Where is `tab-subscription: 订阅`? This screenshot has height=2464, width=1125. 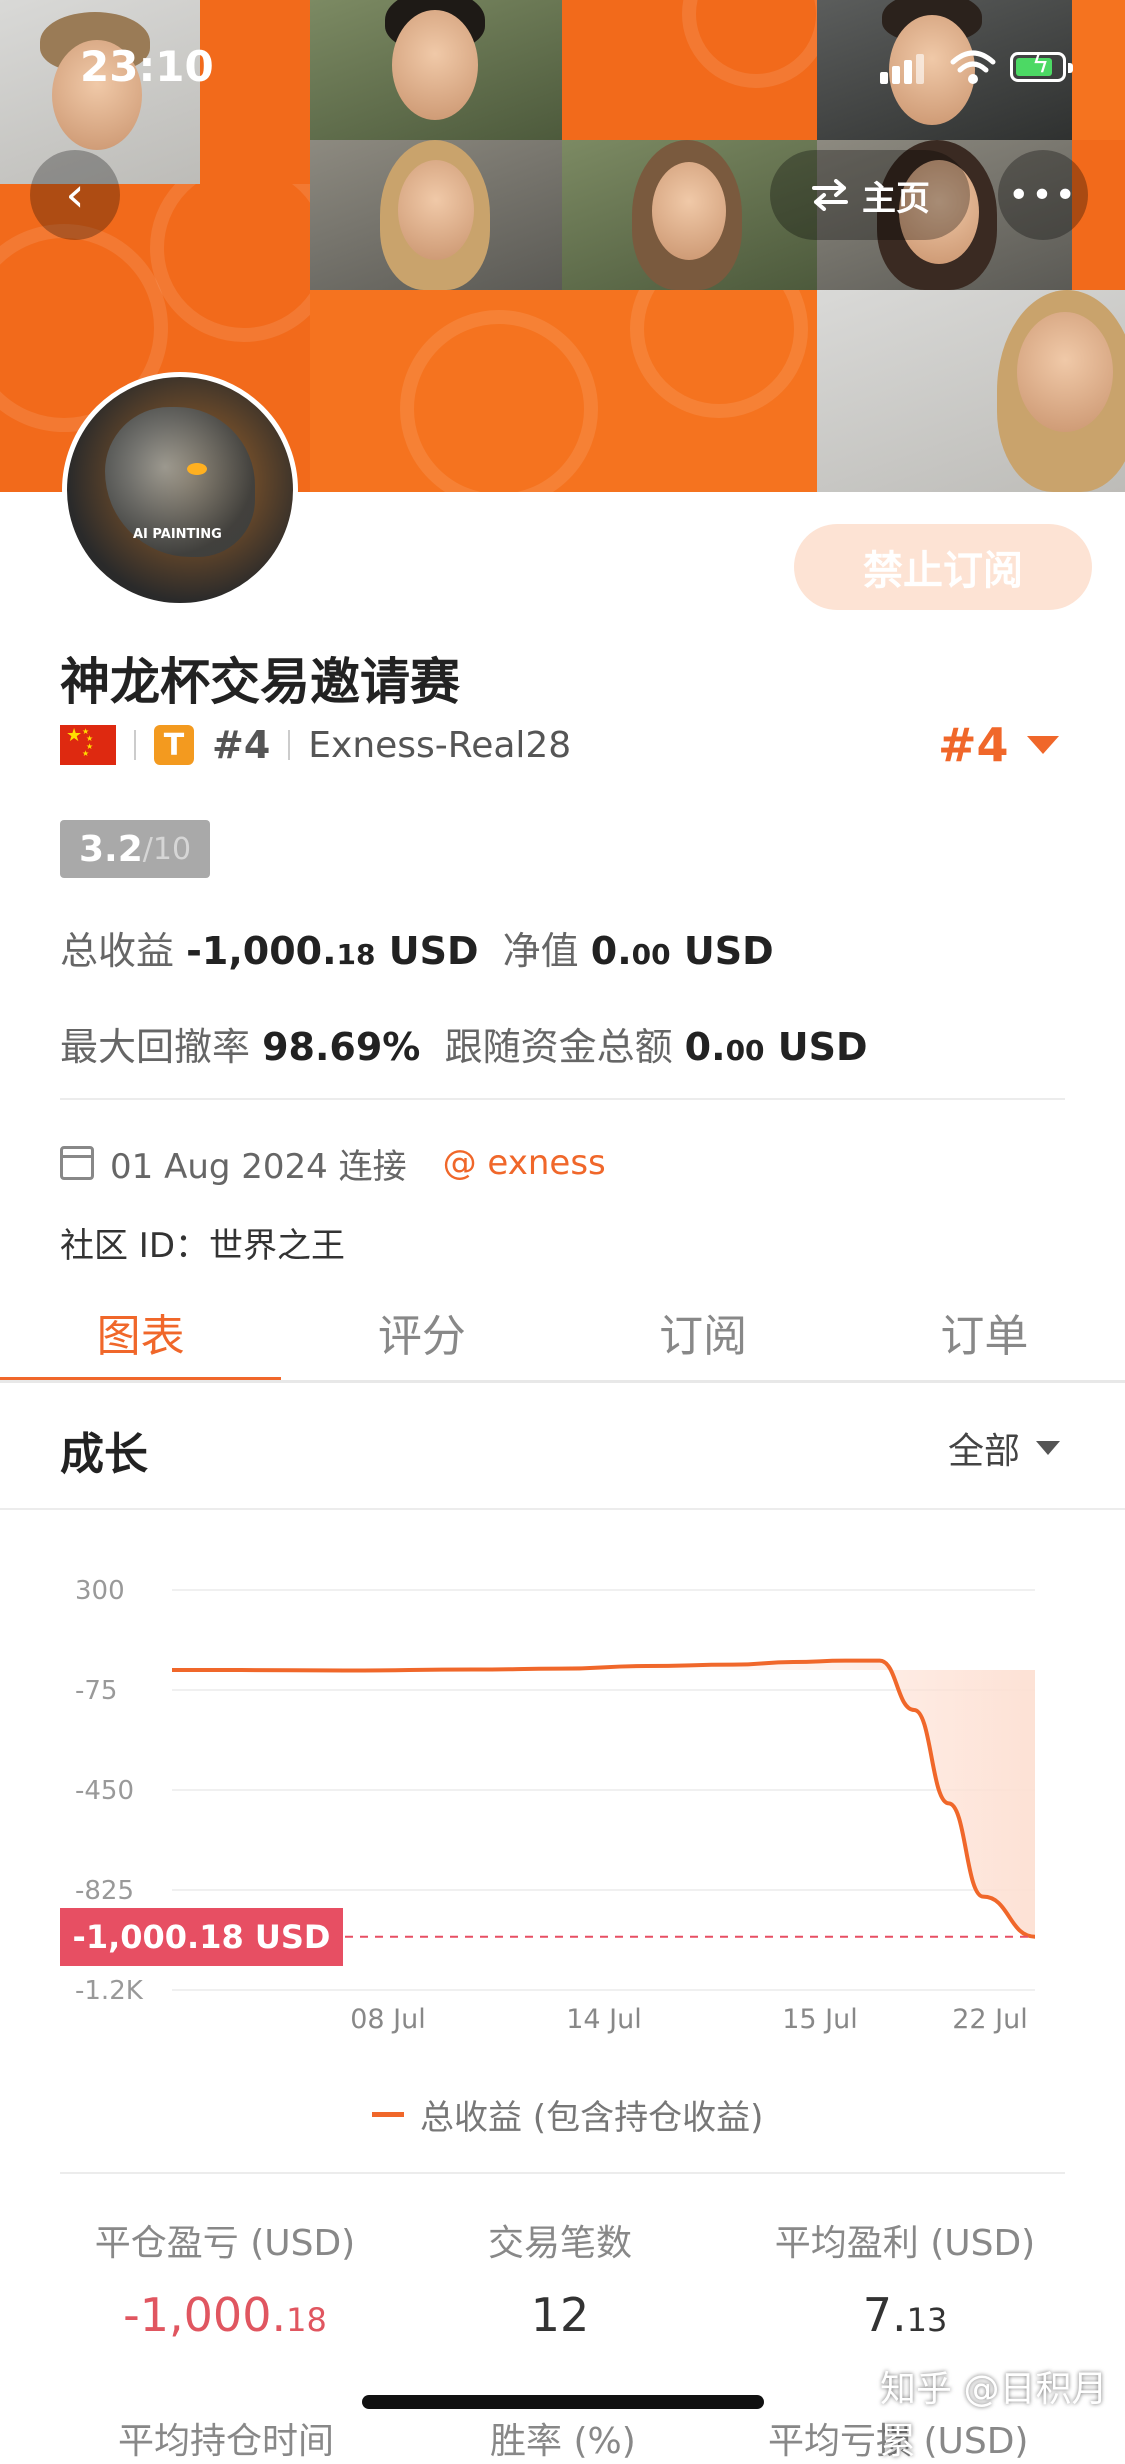
tab-subscription: 订阅 is located at coordinates (703, 1332).